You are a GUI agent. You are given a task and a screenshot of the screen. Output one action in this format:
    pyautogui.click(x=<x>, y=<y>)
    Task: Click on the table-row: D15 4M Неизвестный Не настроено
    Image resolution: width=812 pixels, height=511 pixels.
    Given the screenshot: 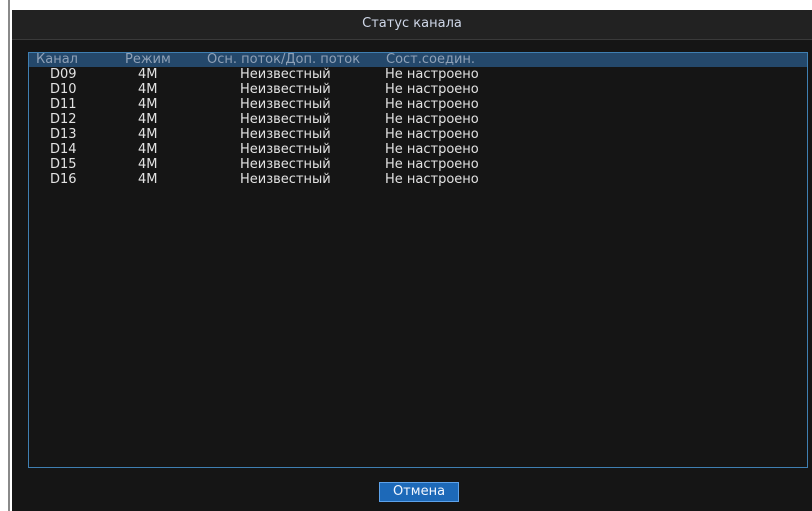 What is the action you would take?
    pyautogui.click(x=418, y=164)
    